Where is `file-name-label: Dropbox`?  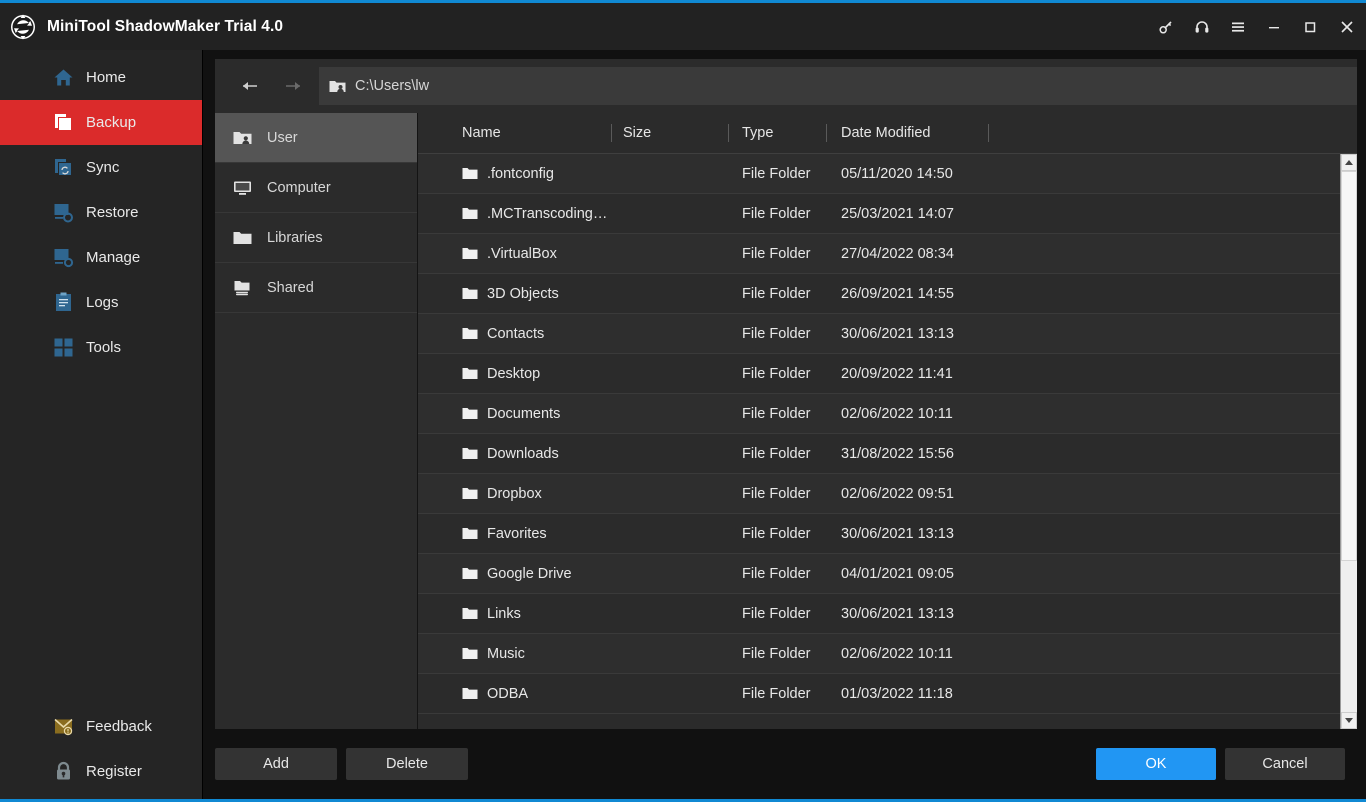 file-name-label: Dropbox is located at coordinates (514, 493).